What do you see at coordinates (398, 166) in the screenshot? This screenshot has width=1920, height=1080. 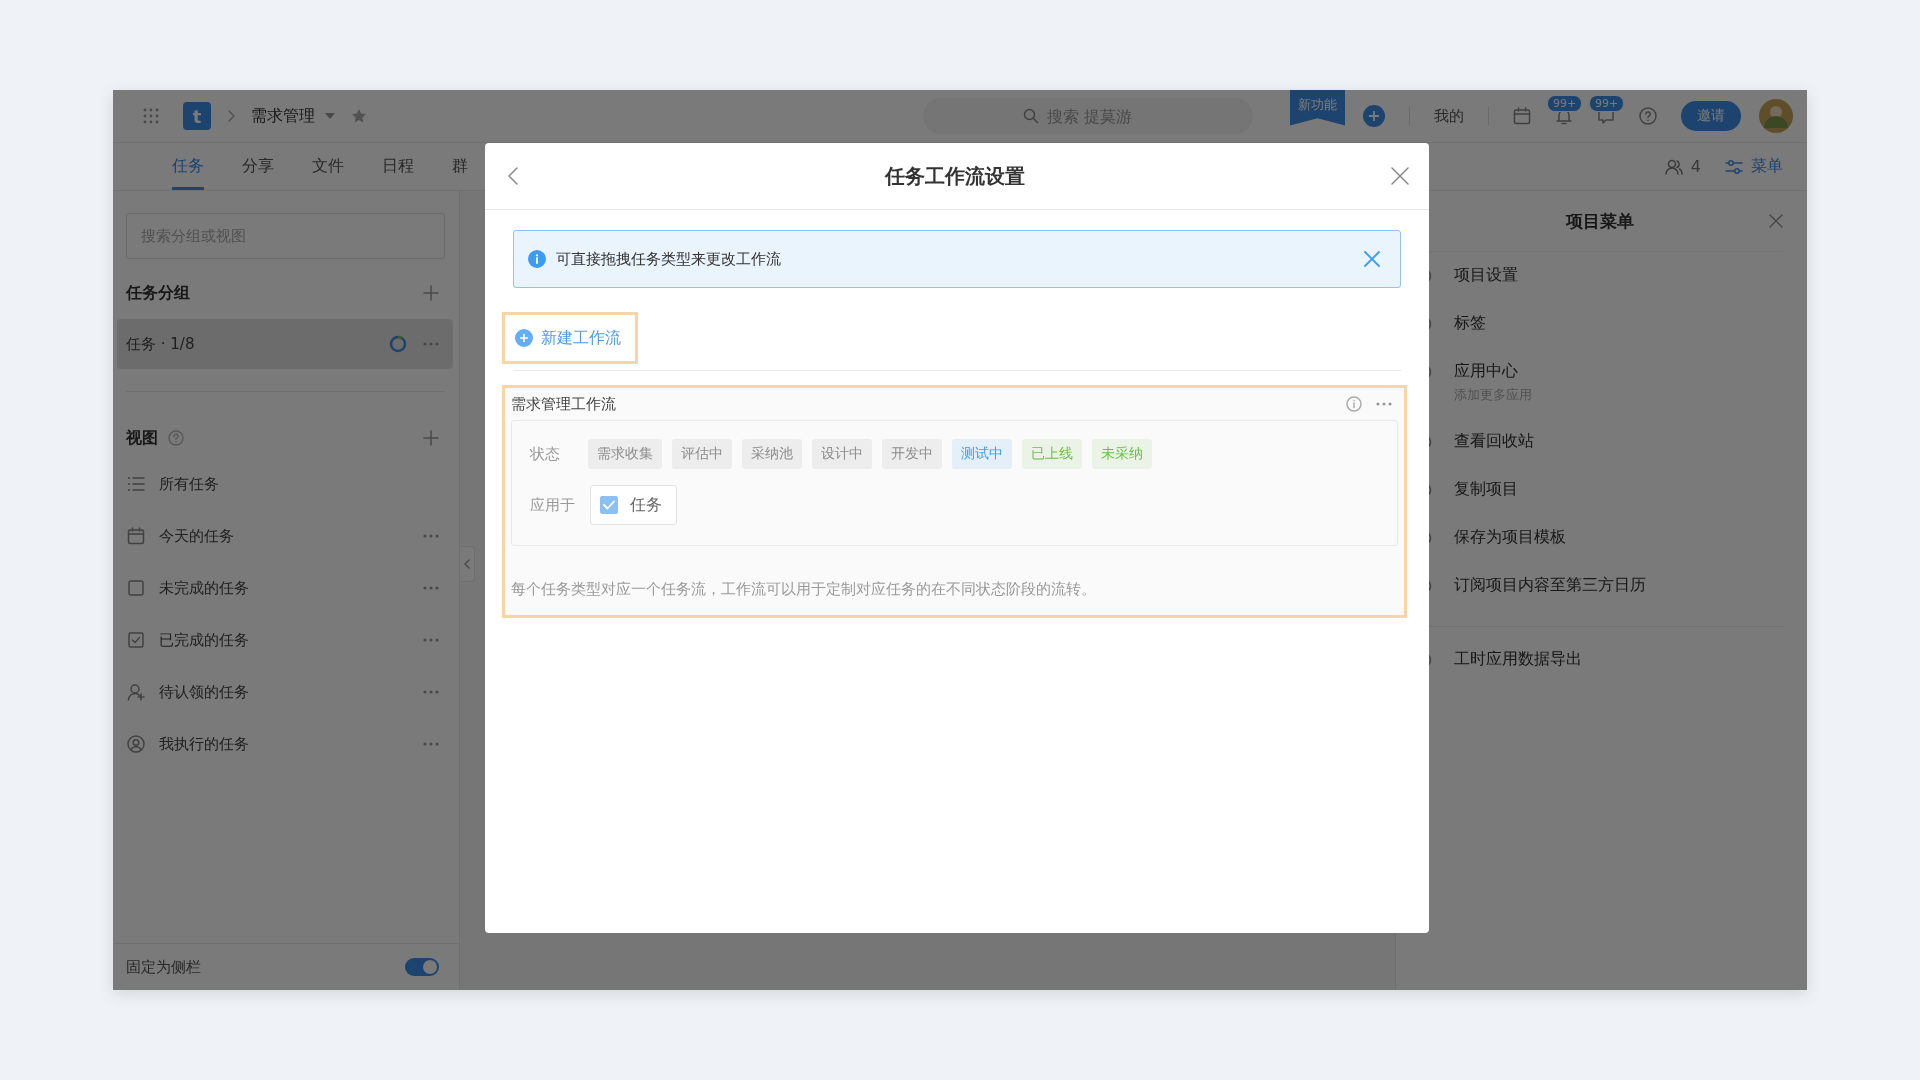 I see `tab: 日程` at bounding box center [398, 166].